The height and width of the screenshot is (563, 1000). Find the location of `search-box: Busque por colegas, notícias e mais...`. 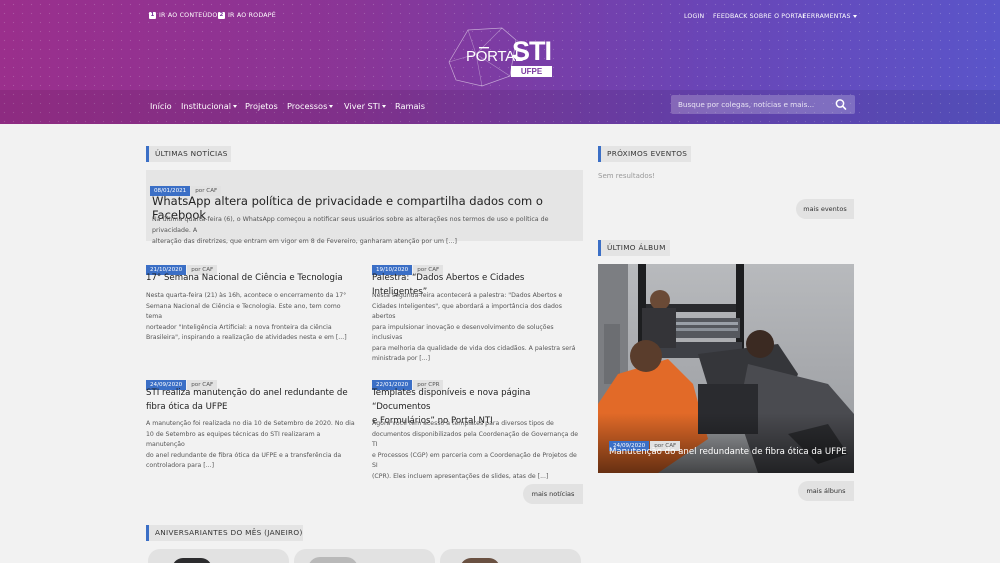

search-box: Busque por colegas, notícias e mais... is located at coordinates (763, 104).